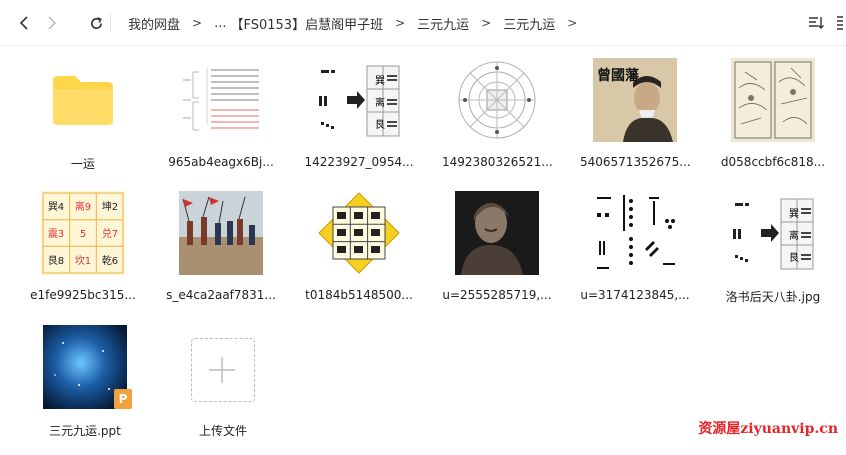 Image resolution: width=846 pixels, height=455 pixels. What do you see at coordinates (635, 100) in the screenshot?
I see `image-thumbnail-portrait: 曾國藩` at bounding box center [635, 100].